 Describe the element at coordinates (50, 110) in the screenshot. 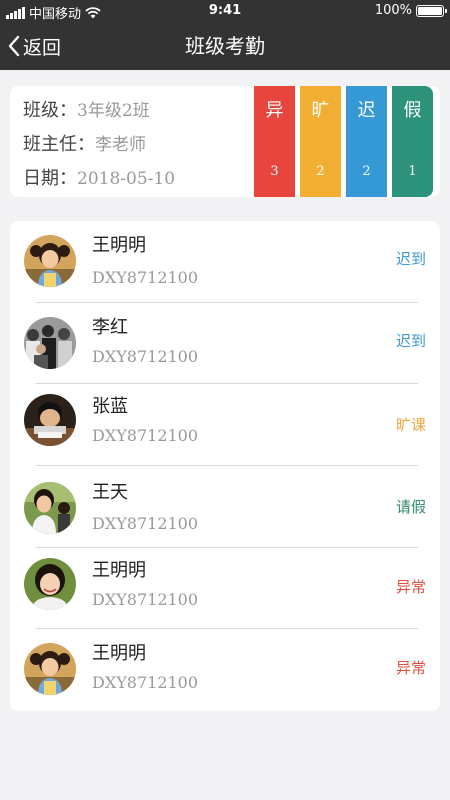

I see `class-label: 班级：` at that location.